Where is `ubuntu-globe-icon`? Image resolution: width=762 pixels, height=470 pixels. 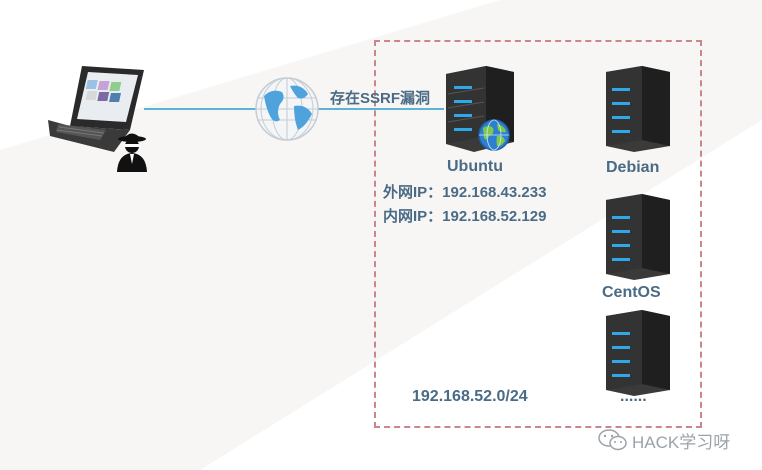
ubuntu-globe-icon is located at coordinates (494, 135).